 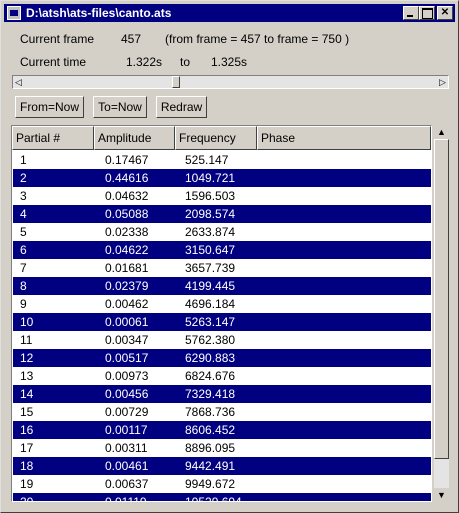 I want to click on cell-partial: 12, so click(x=27, y=358).